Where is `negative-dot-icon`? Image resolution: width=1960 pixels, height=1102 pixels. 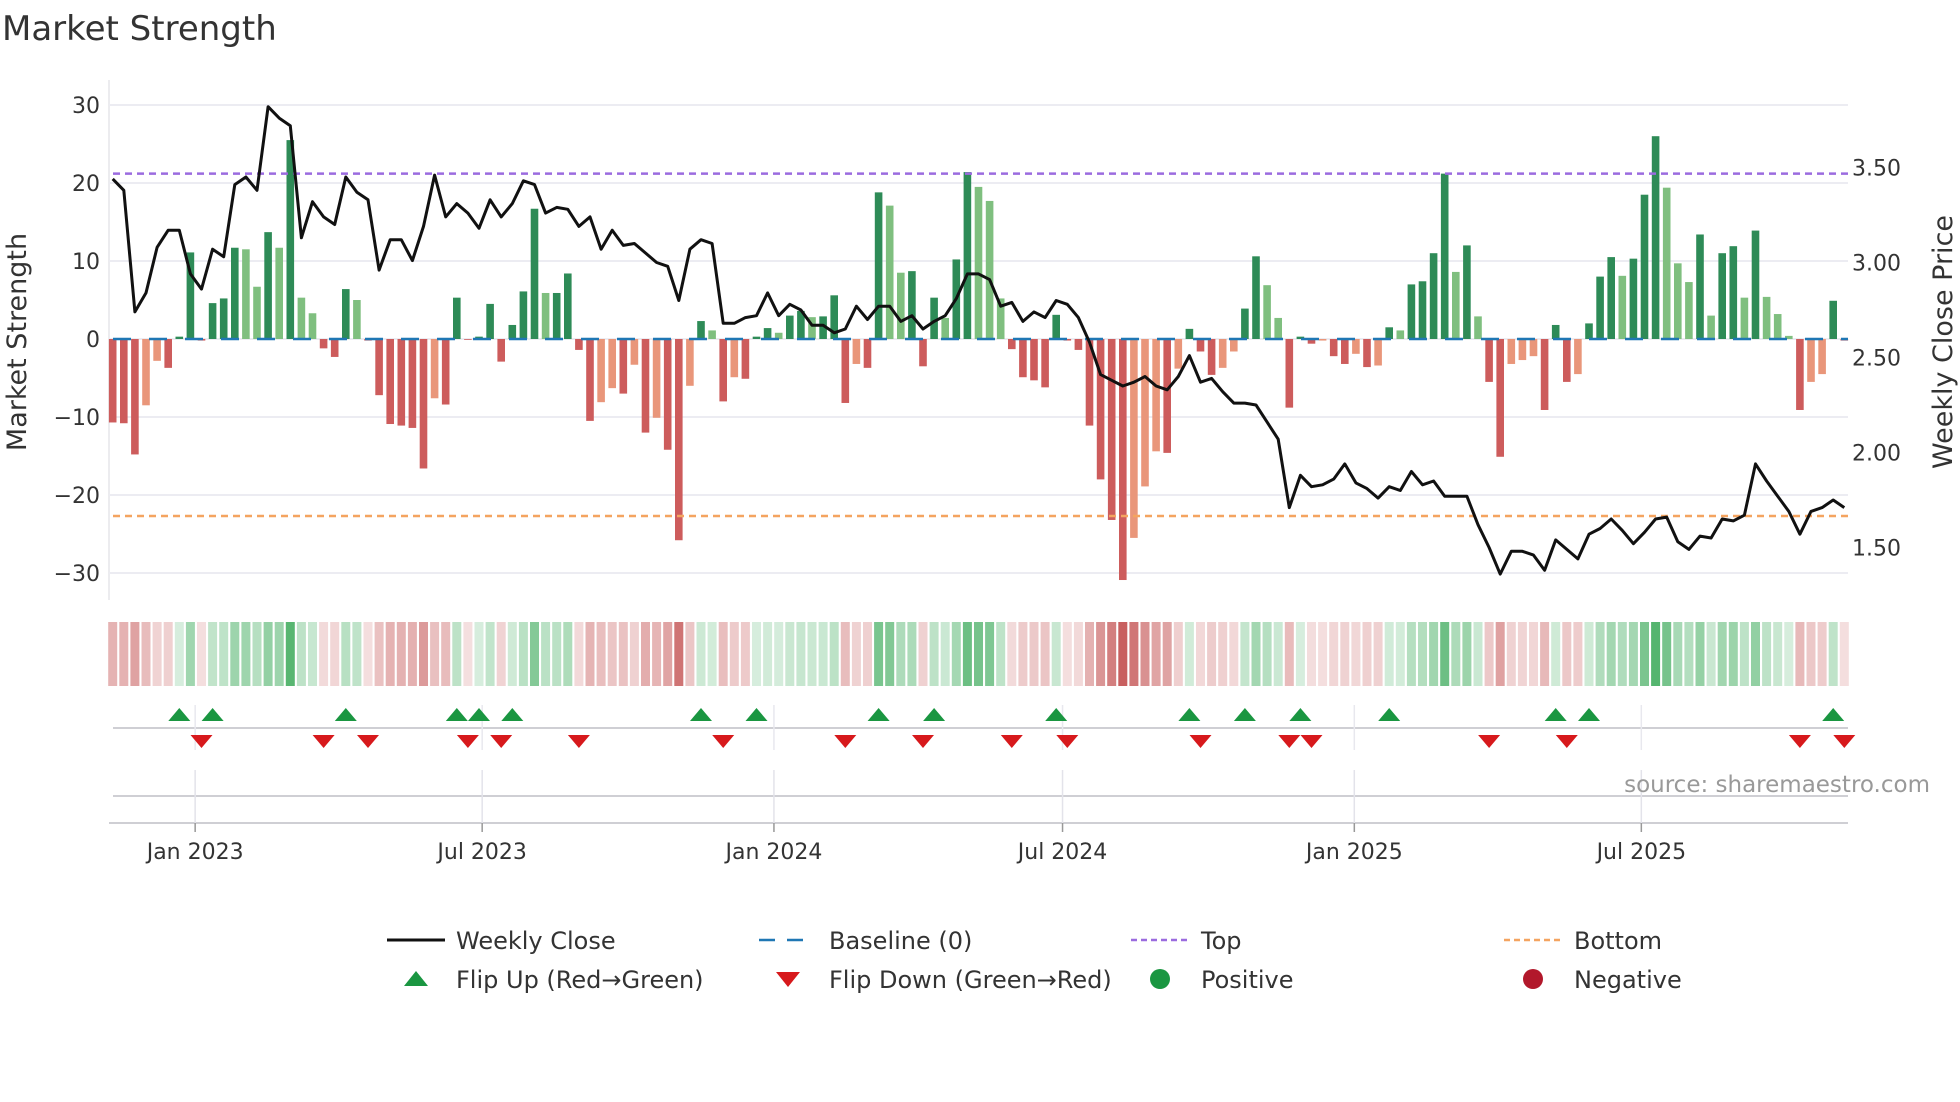 negative-dot-icon is located at coordinates (1533, 979).